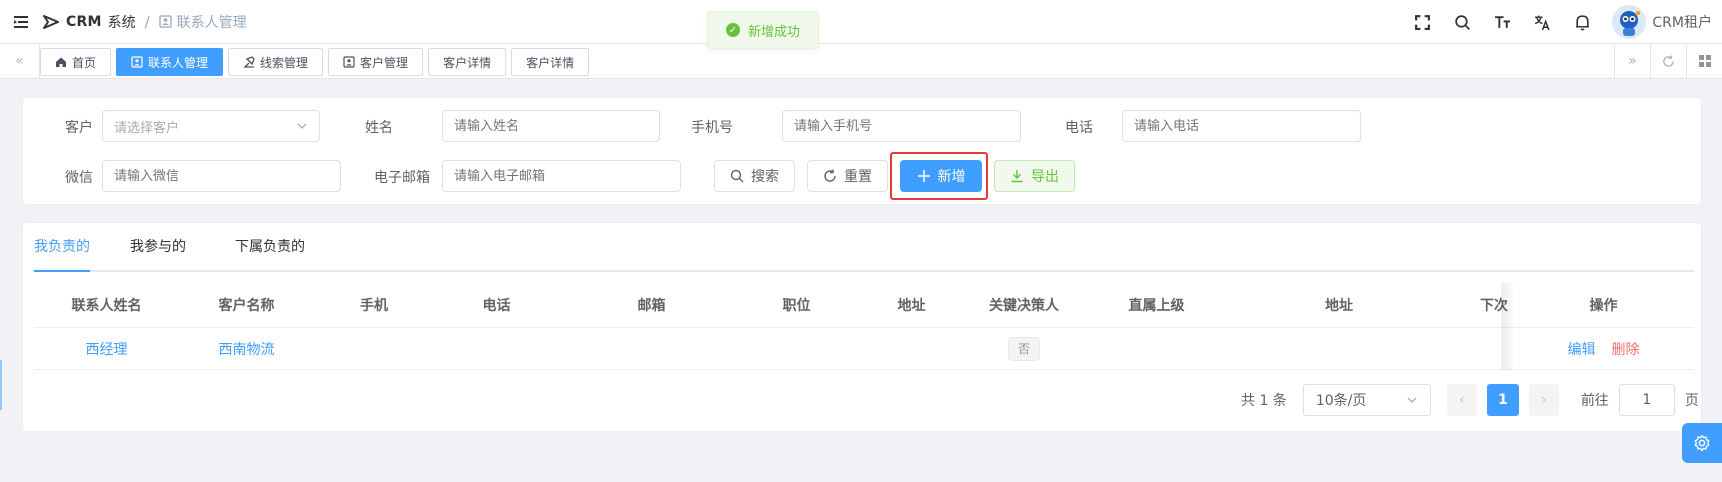 Image resolution: width=1722 pixels, height=482 pixels. I want to click on home-icon, so click(61, 62).